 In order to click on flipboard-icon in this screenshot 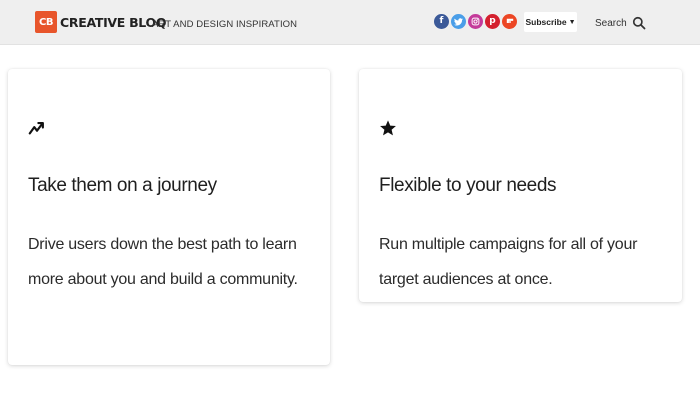, I will do `click(509, 21)`.